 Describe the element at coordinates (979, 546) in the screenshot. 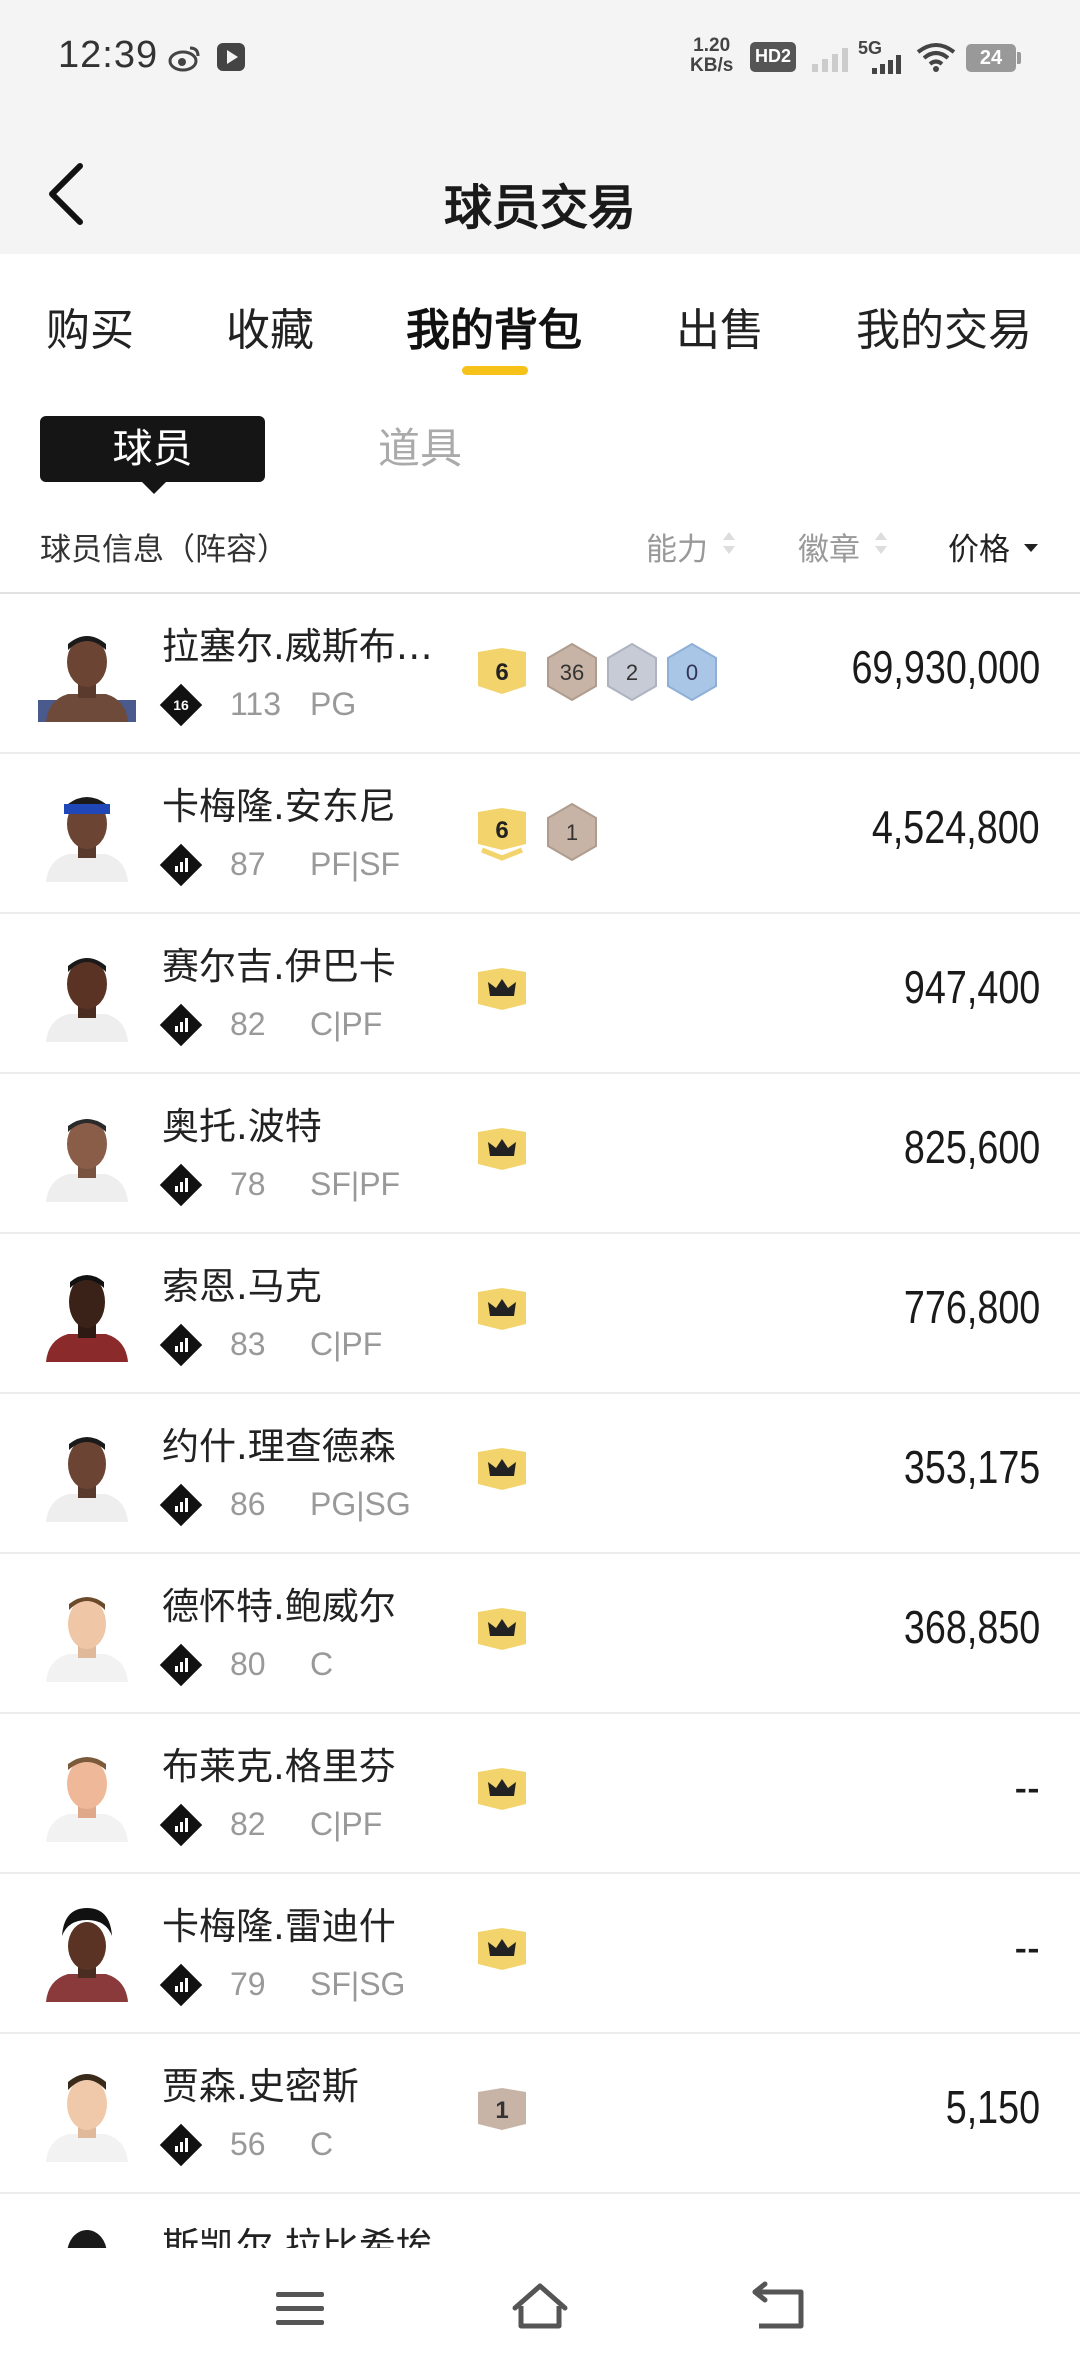

I see `column-price: 价格` at that location.